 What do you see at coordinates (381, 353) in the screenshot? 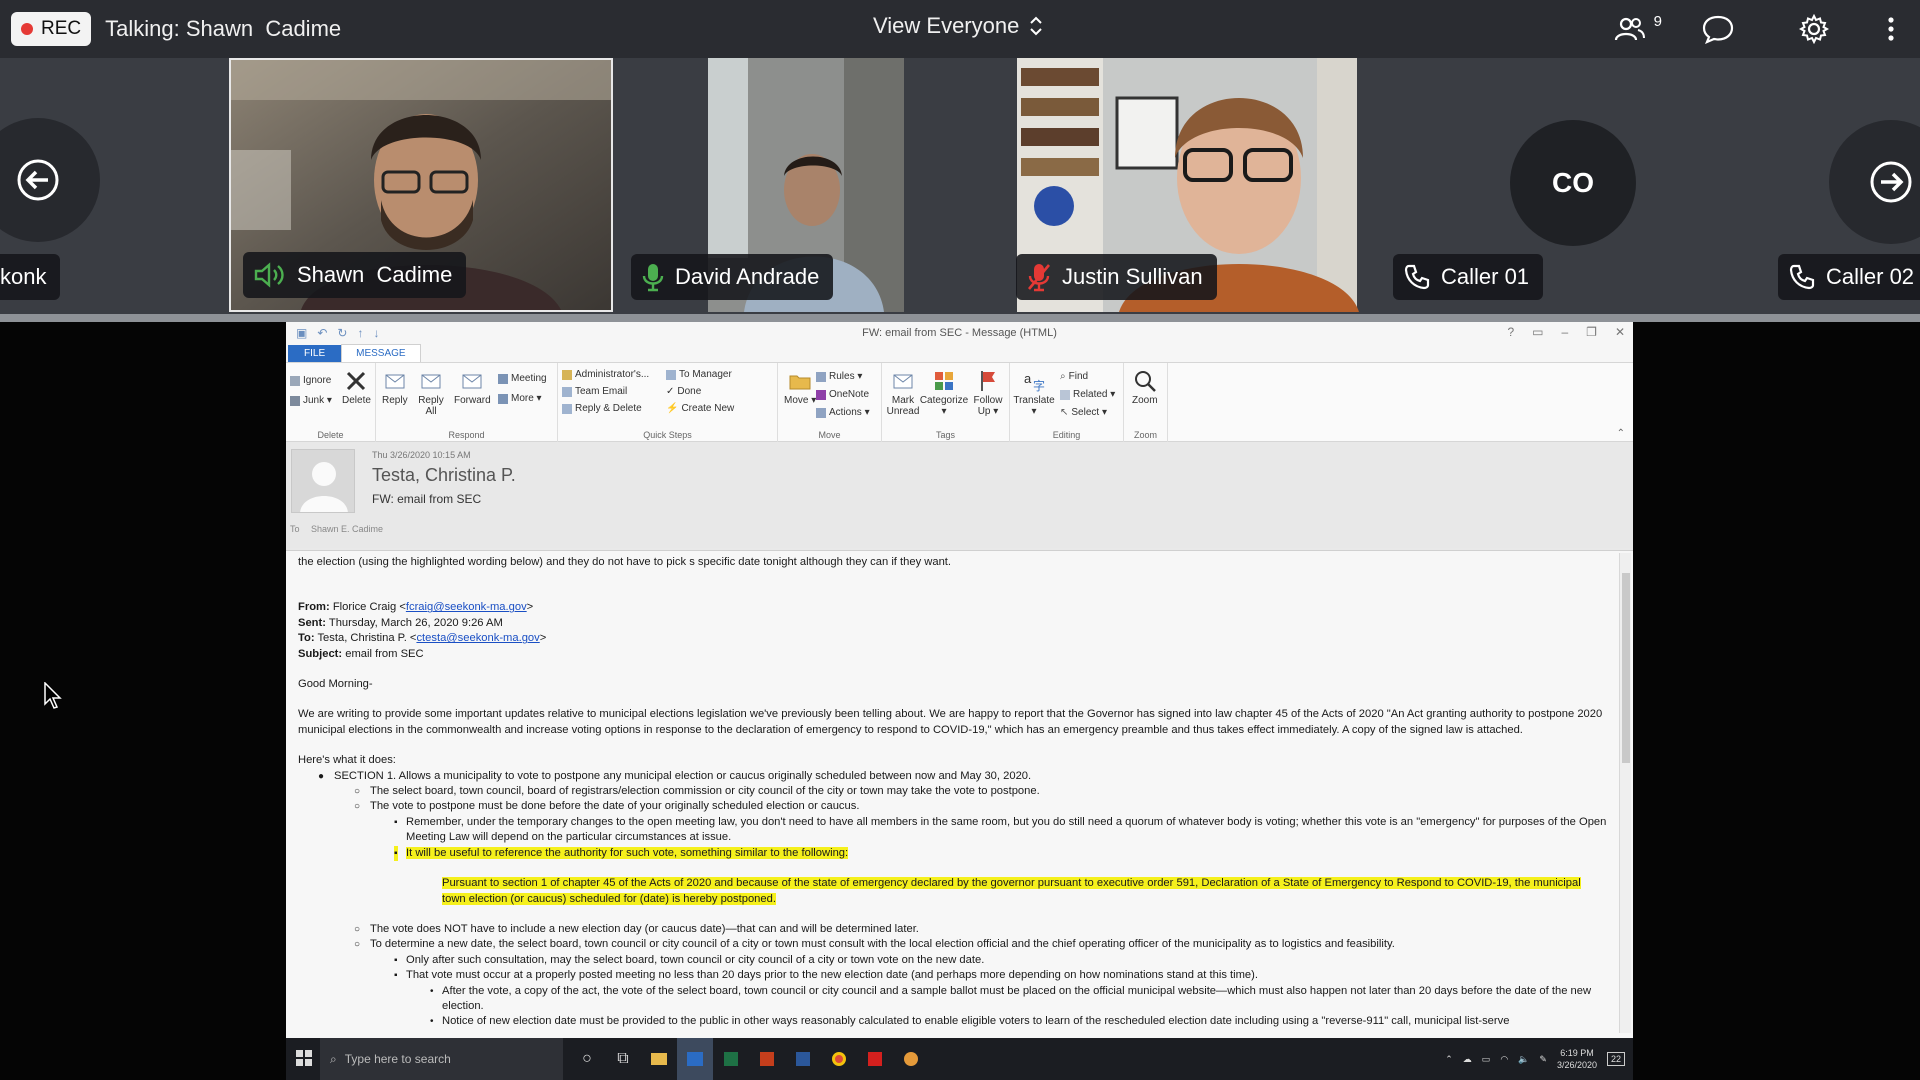
I see `tab-message: MESSAGE` at bounding box center [381, 353].